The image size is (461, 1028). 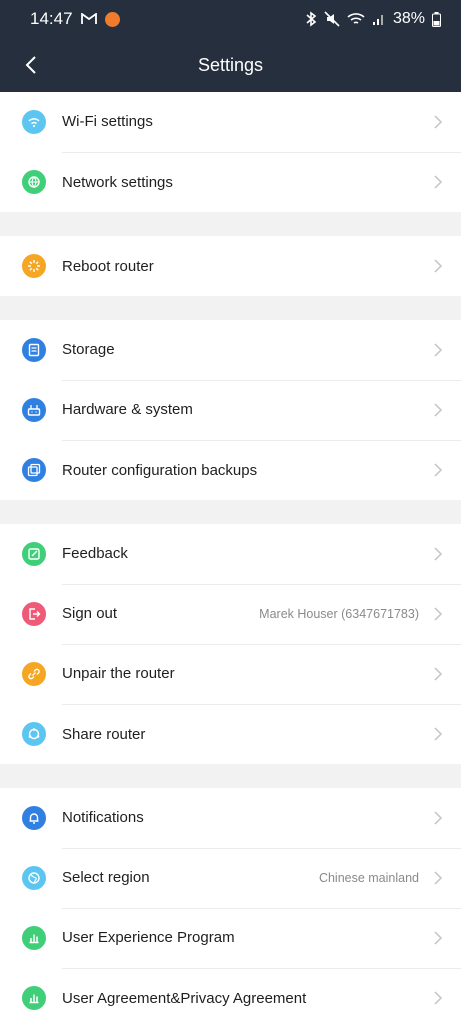 I want to click on feedback-icon, so click(x=34, y=554).